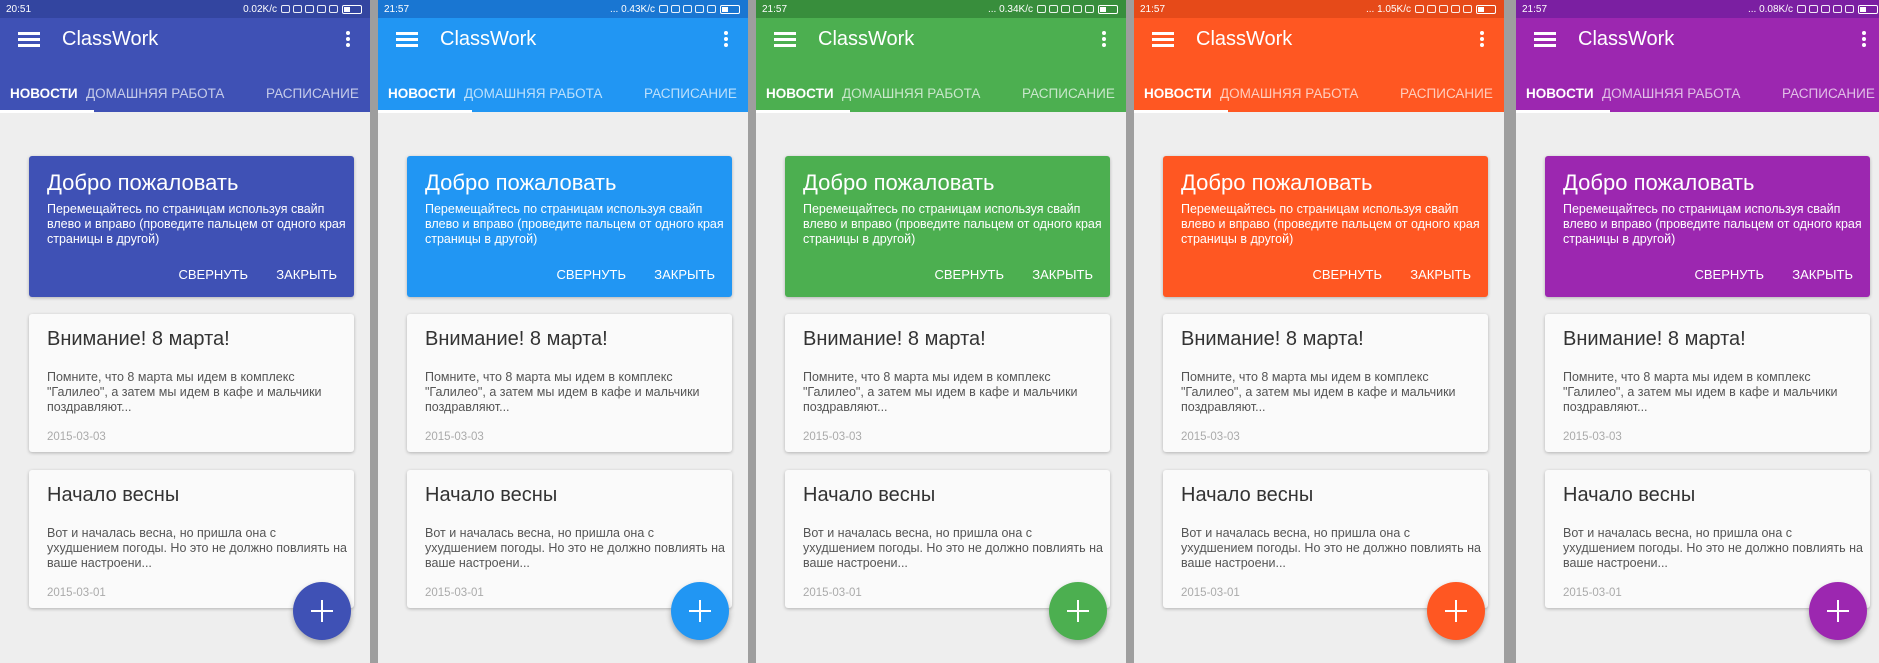 The width and height of the screenshot is (1879, 663). I want to click on status-right: ... 0.34K/c, so click(1053, 9).